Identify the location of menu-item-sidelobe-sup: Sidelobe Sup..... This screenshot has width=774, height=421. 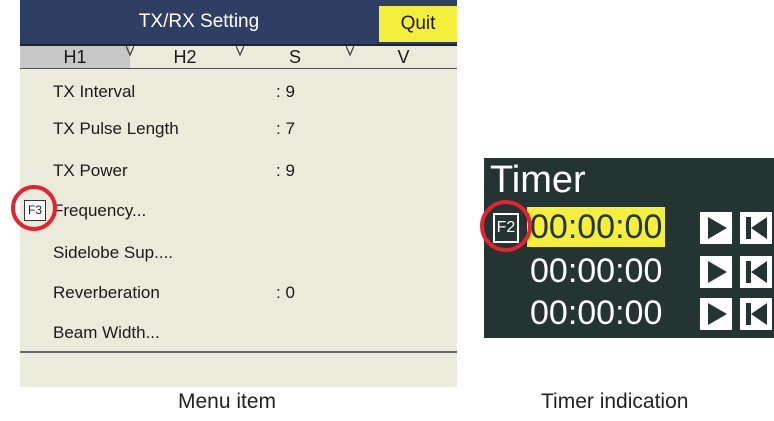
(113, 253).